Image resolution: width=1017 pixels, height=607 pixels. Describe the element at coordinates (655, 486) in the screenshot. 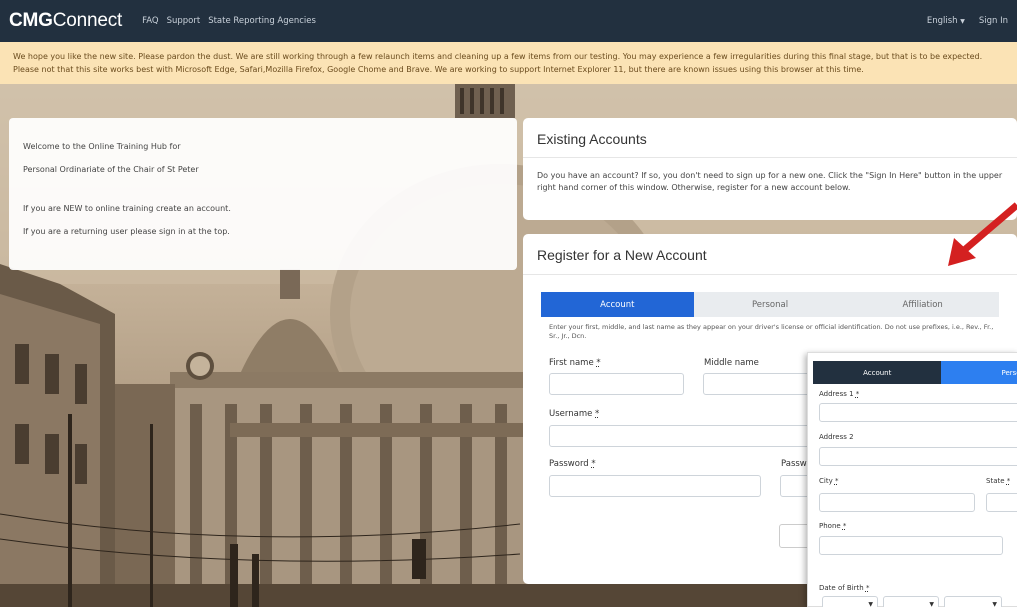

I see `password-input` at that location.